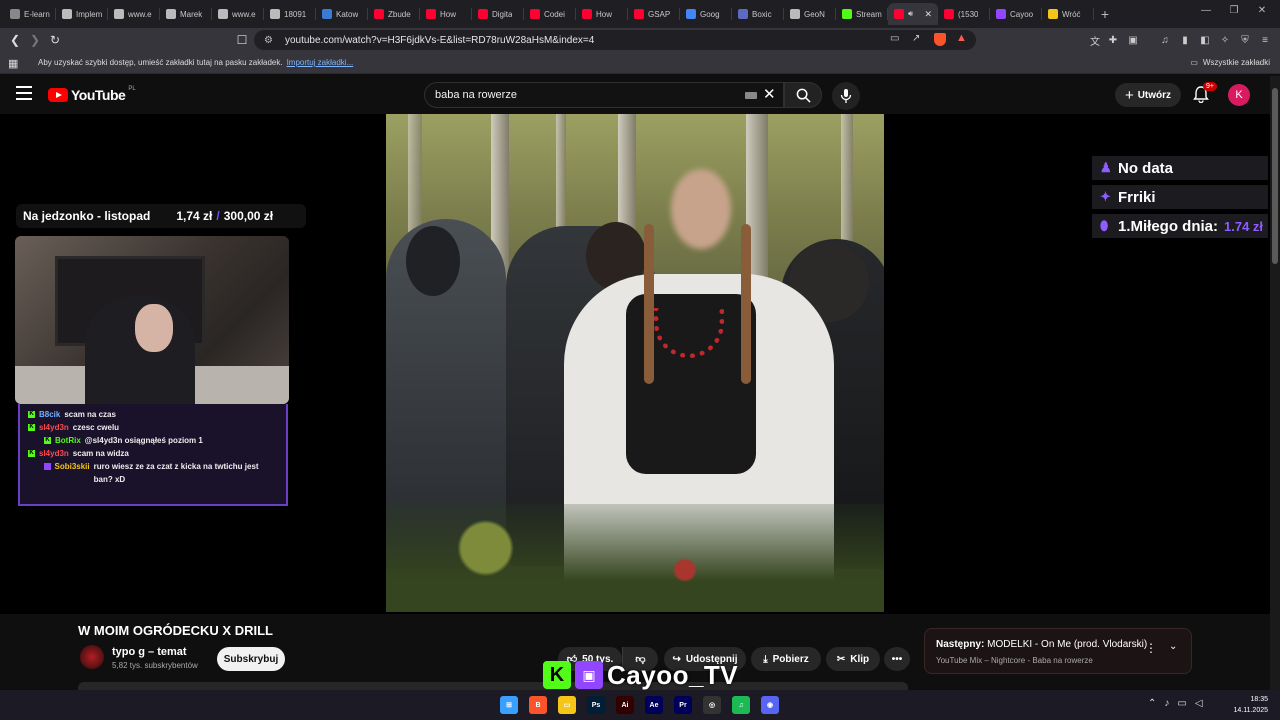  What do you see at coordinates (92, 657) in the screenshot?
I see `channel-avatar` at bounding box center [92, 657].